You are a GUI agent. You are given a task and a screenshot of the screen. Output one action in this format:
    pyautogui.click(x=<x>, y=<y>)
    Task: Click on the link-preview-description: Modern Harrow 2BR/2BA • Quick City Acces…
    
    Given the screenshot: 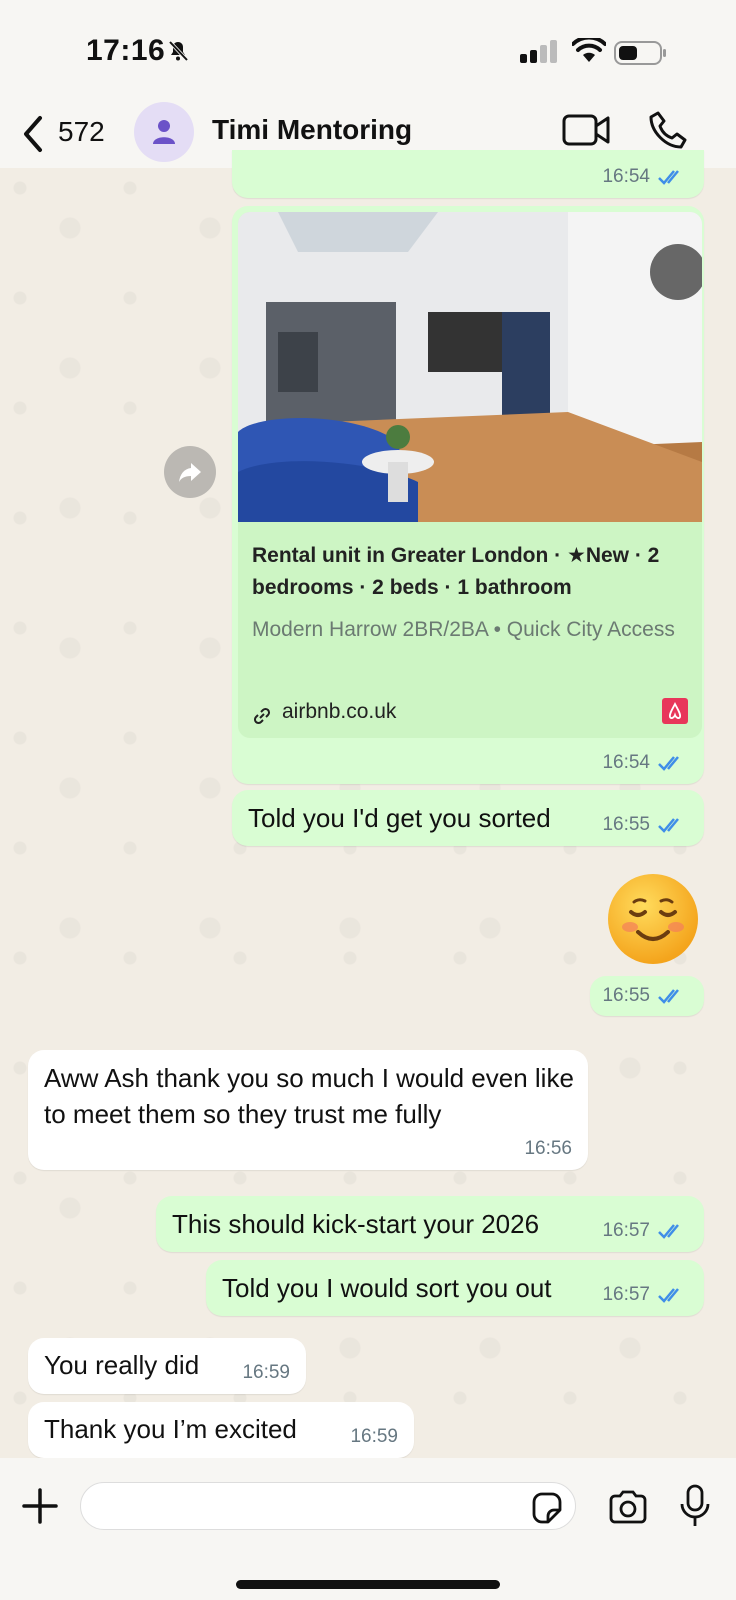 What is the action you would take?
    pyautogui.click(x=463, y=629)
    